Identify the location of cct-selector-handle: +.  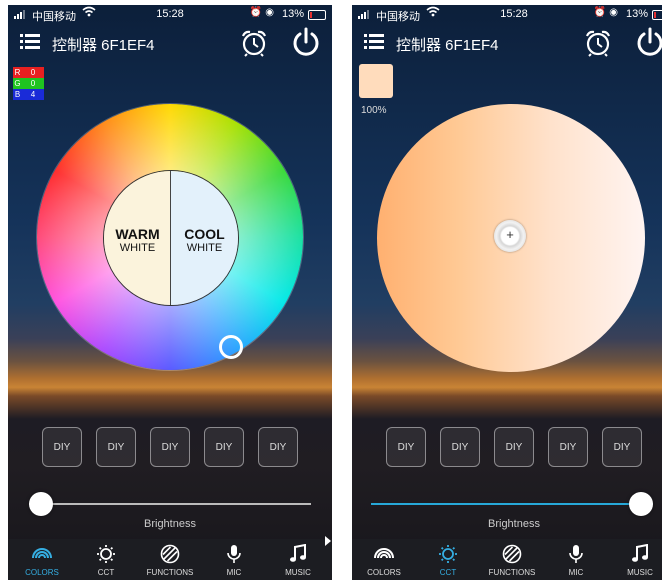
(510, 236).